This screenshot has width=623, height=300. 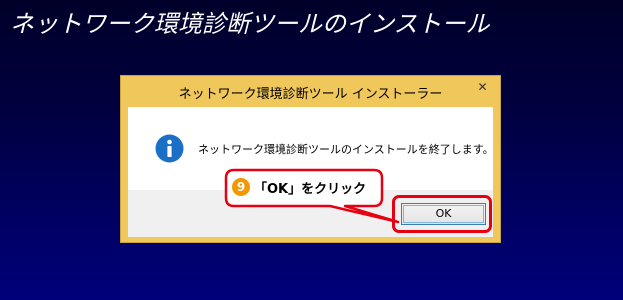 What do you see at coordinates (443, 214) in the screenshot?
I see `ok-button: OK` at bounding box center [443, 214].